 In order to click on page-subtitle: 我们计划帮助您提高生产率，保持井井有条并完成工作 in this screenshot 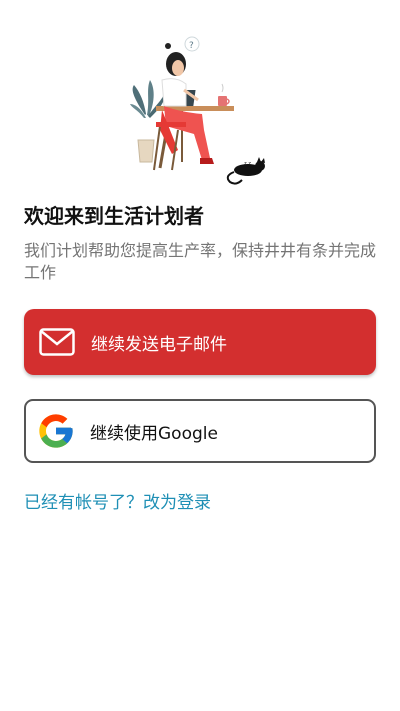, I will do `click(200, 261)`.